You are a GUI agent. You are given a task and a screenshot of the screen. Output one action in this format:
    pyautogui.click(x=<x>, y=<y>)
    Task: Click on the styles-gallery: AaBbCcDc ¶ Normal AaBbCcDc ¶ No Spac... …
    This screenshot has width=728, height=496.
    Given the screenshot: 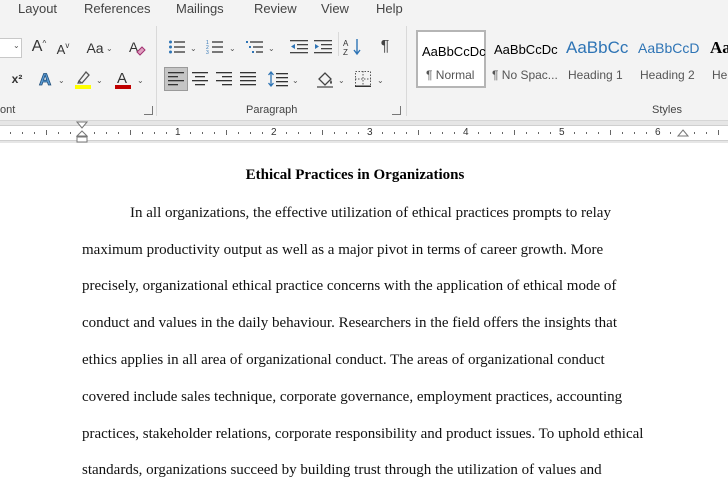 What is the action you would take?
    pyautogui.click(x=571, y=60)
    